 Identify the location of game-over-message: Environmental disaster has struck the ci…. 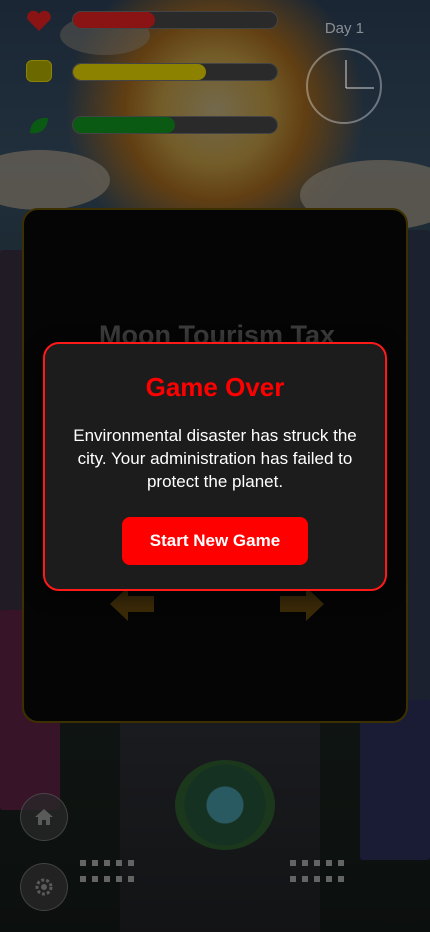
(215, 458).